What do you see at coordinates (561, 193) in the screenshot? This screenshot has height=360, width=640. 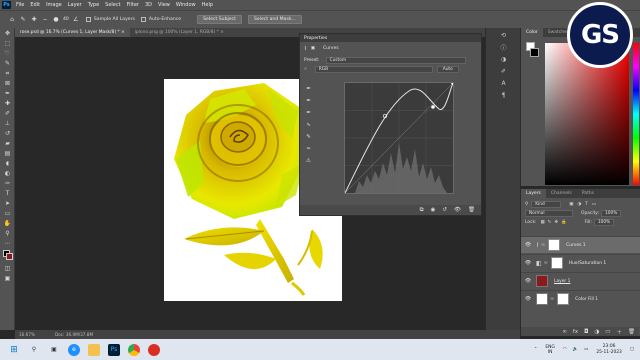 I see `tab-channels: Channels` at bounding box center [561, 193].